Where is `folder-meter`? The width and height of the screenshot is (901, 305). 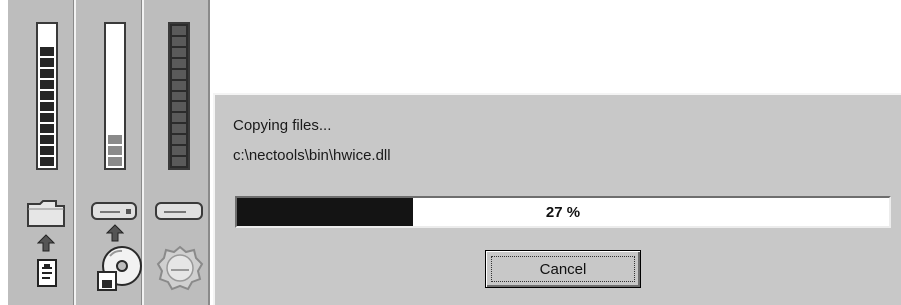
folder-meter is located at coordinates (47, 96).